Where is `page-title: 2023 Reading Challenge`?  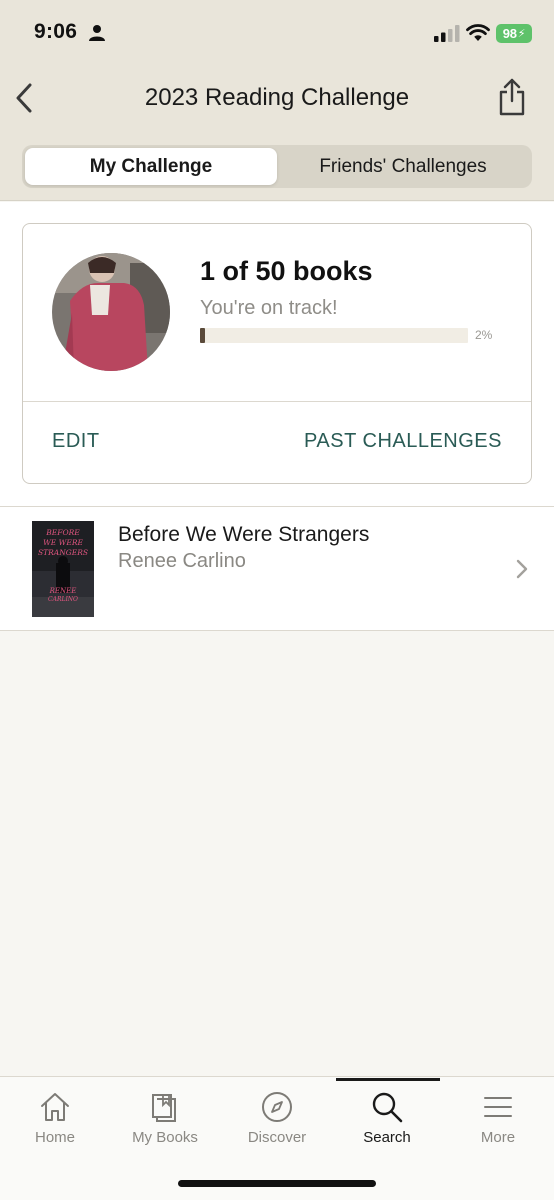
page-title: 2023 Reading Challenge is located at coordinates (277, 97).